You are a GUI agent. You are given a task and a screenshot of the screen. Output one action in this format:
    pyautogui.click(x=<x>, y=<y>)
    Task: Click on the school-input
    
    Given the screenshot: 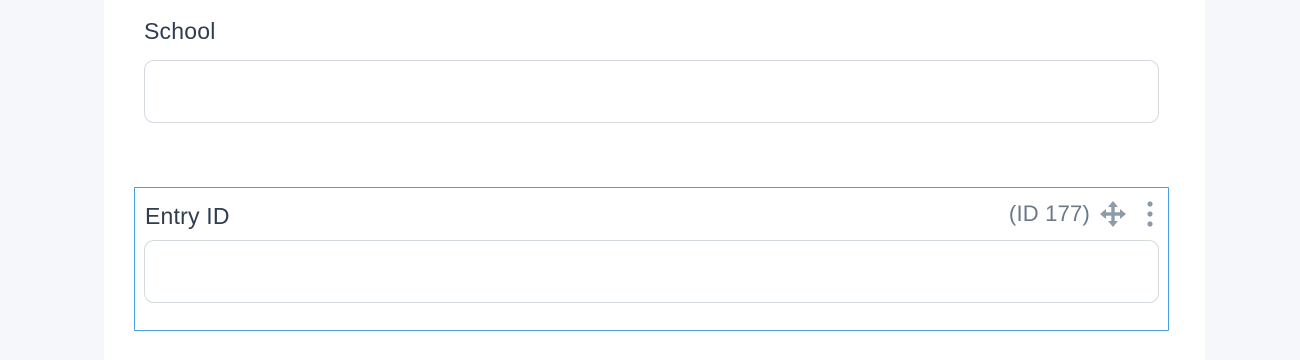 What is the action you would take?
    pyautogui.click(x=651, y=91)
    